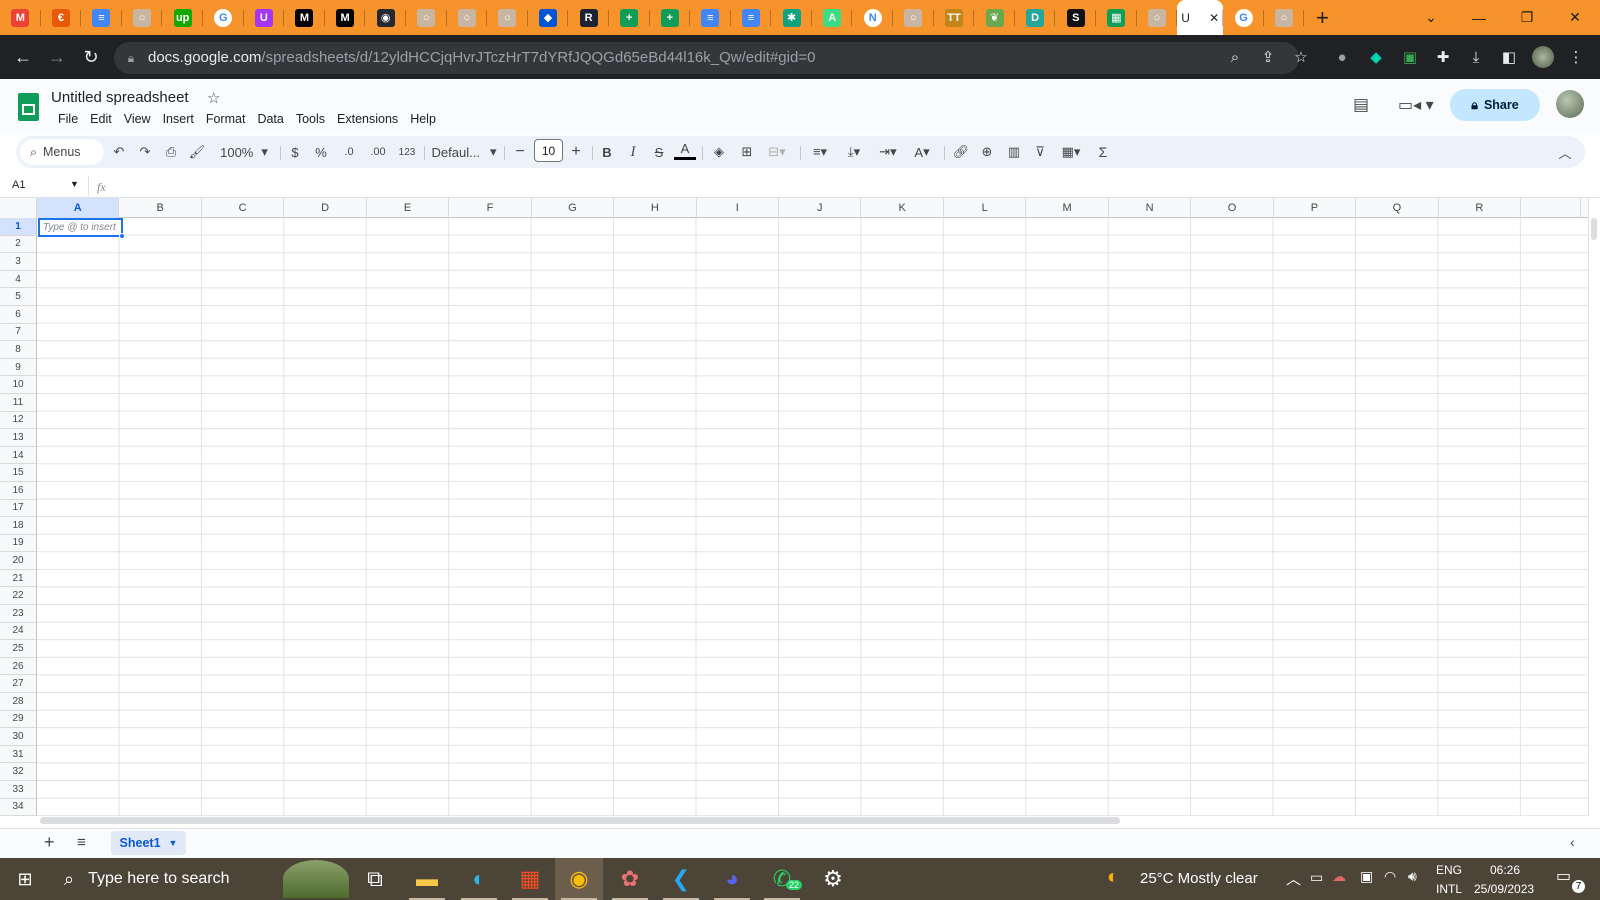 The image size is (1600, 900). I want to click on browser-tab: G, so click(223, 17).